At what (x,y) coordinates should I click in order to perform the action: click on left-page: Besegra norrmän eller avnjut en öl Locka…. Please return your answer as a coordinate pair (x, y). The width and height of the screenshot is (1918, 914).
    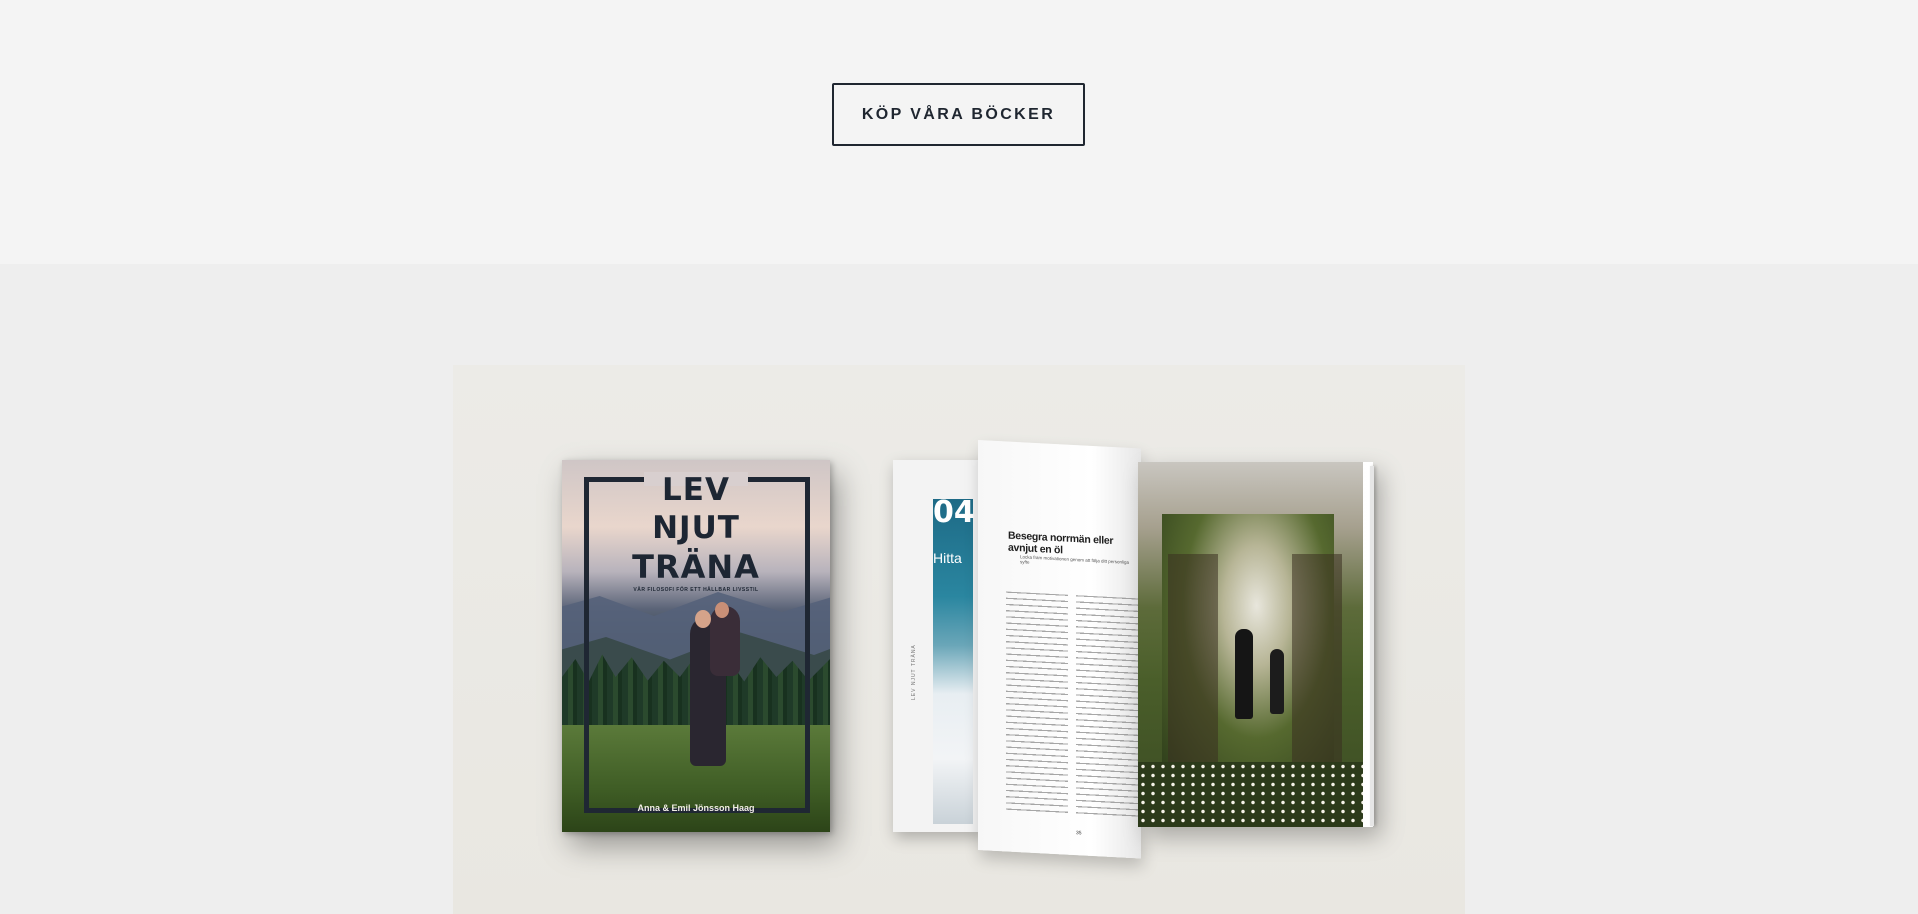
    Looking at the image, I should click on (1059, 649).